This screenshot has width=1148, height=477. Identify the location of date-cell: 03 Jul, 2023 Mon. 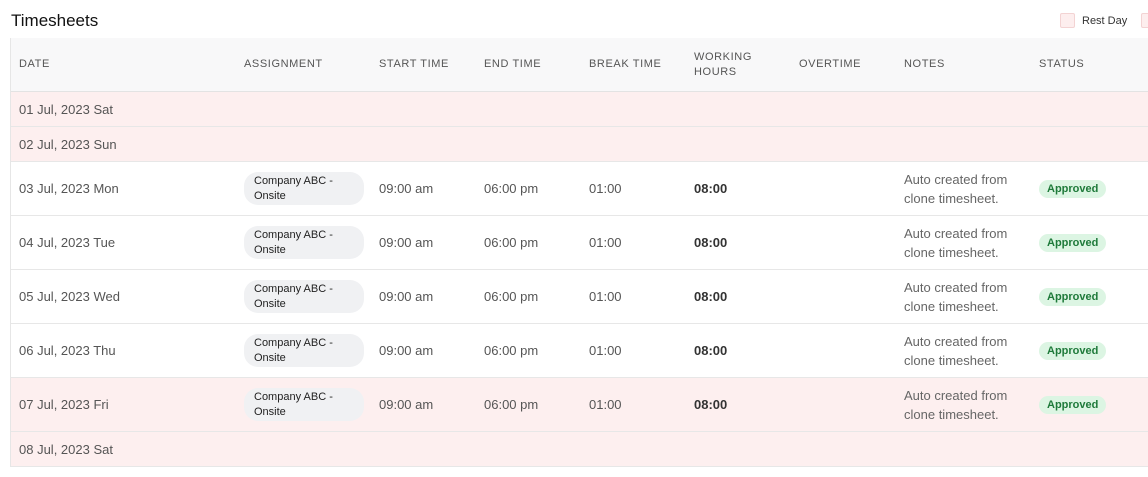
(69, 188).